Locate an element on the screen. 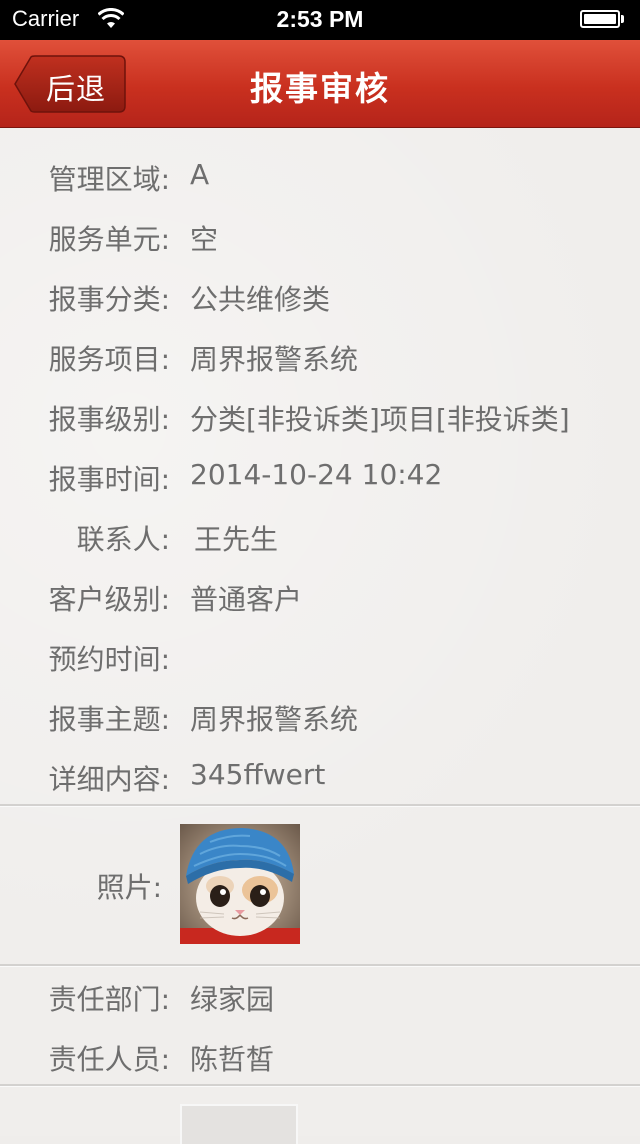  field-detail-content: 详细内容: 345ffwert is located at coordinates (320, 774).